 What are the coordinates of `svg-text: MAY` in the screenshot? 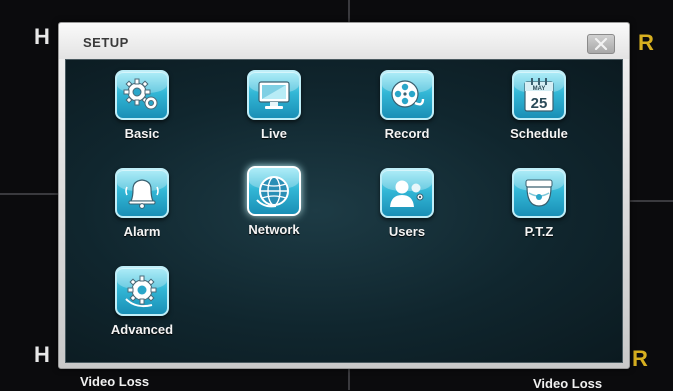 It's located at (539, 89).